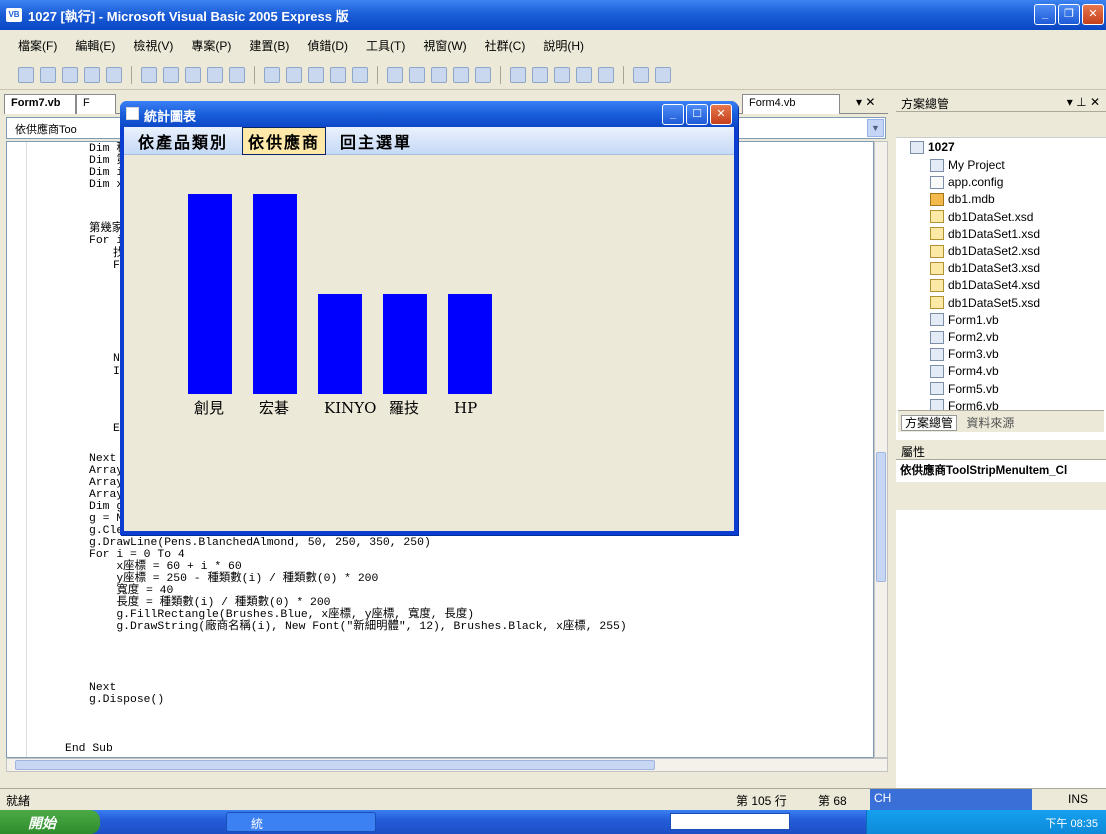 The image size is (1106, 834). Describe the element at coordinates (563, 45) in the screenshot. I see `menu-item-9: 說明(H)` at that location.